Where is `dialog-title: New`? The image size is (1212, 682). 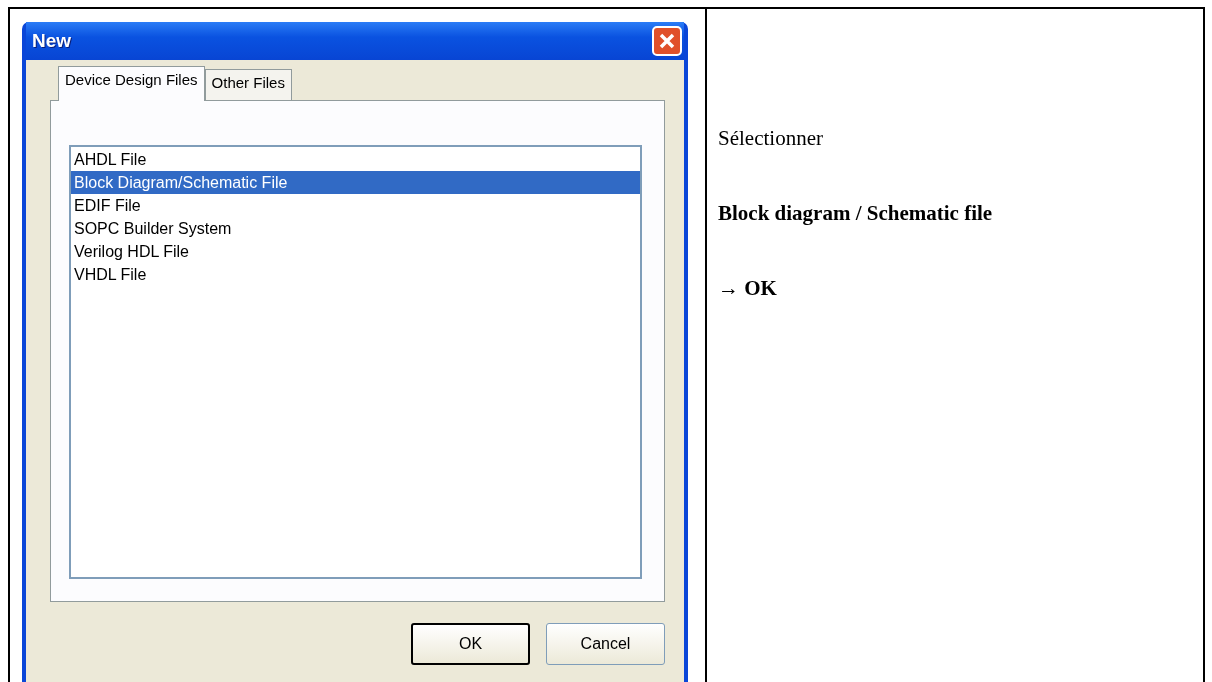
dialog-title: New is located at coordinates (52, 41).